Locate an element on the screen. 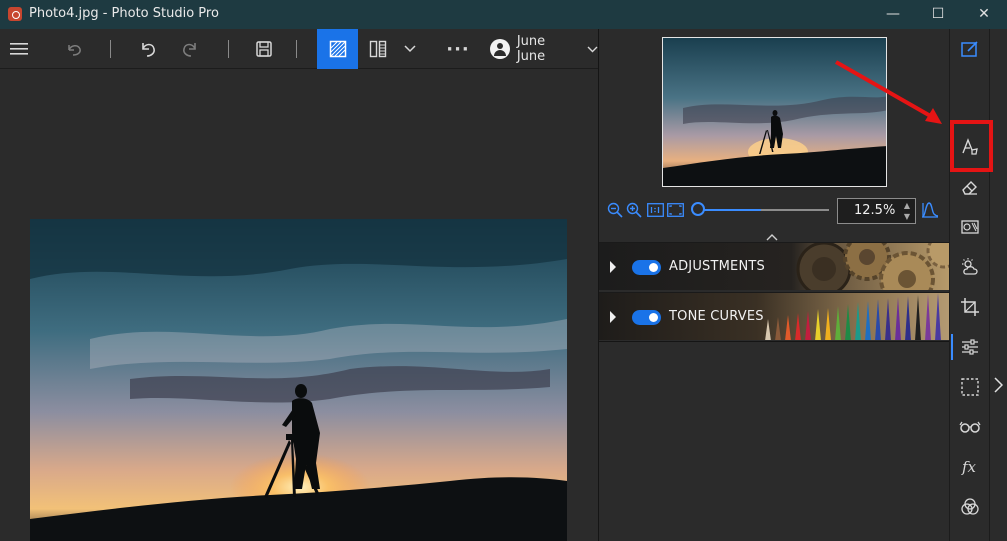  close-button: ✕ is located at coordinates (984, 14).